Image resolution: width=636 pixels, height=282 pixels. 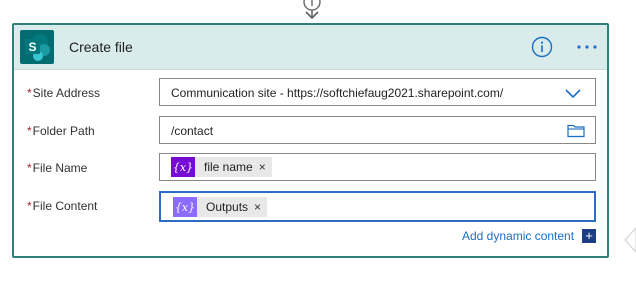 I want to click on site-address-label-text: Site Address, so click(x=66, y=93).